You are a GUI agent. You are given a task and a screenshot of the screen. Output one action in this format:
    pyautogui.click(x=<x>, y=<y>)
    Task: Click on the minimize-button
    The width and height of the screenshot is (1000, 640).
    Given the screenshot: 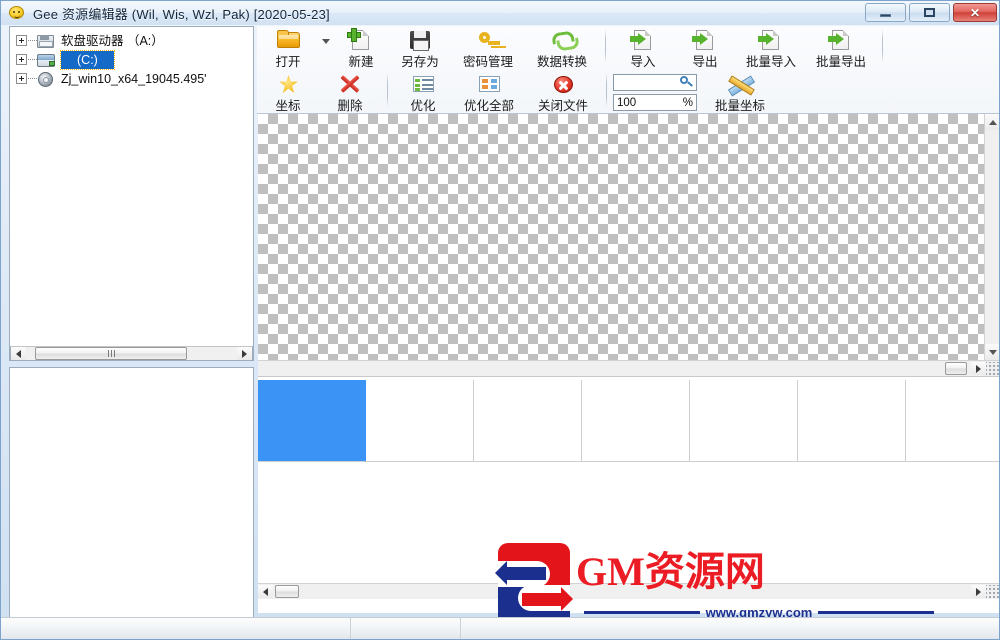 What is the action you would take?
    pyautogui.click(x=885, y=12)
    